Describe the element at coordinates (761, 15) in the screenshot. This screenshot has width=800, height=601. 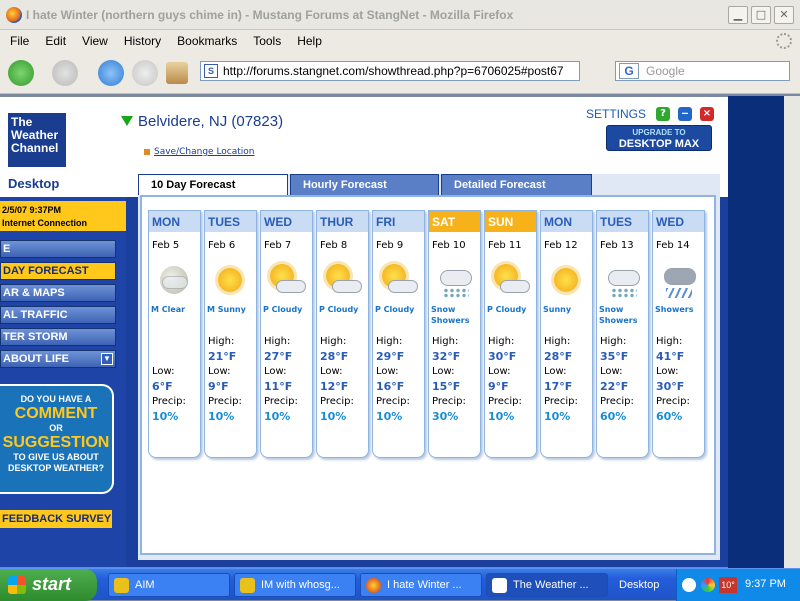
I see `maximize-button: □` at that location.